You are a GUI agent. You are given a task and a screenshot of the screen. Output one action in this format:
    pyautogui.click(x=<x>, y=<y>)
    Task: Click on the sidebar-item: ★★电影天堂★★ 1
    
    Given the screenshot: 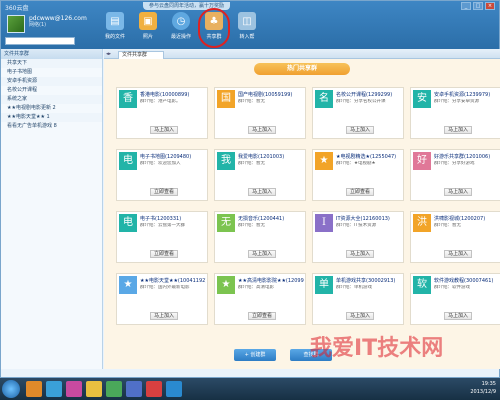 What is the action you would take?
    pyautogui.click(x=51, y=117)
    